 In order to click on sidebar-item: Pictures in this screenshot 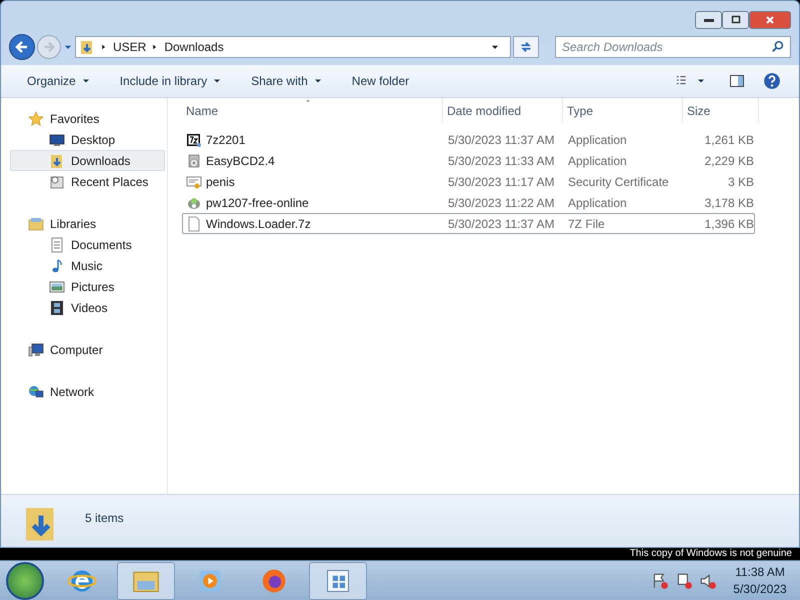, I will do `click(87, 286)`.